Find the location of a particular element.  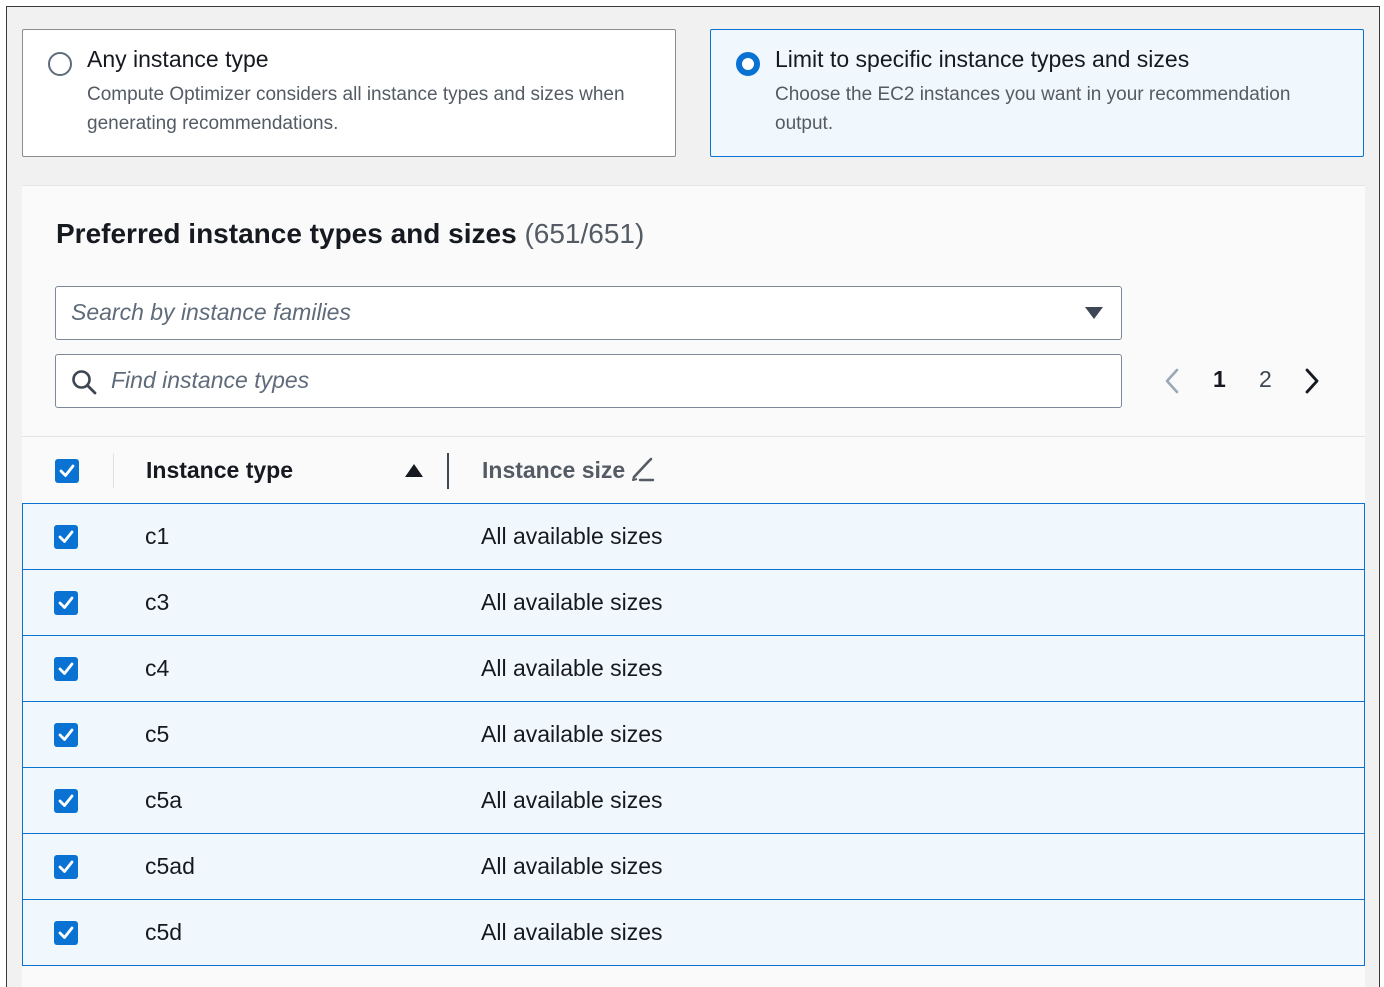

table-row: c5ad All available sizes is located at coordinates (693, 866).